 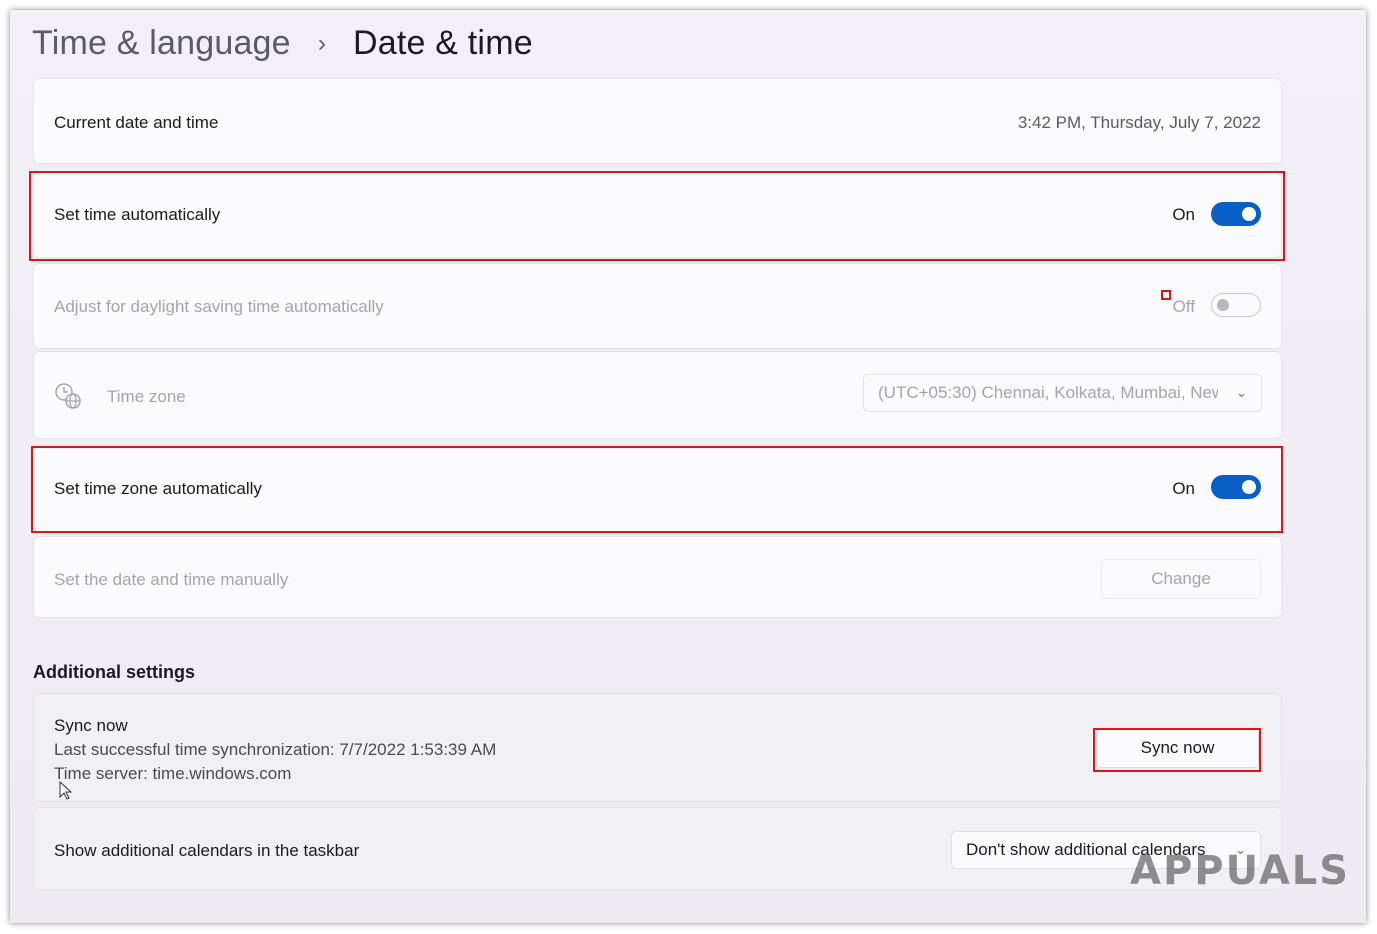 What do you see at coordinates (657, 577) in the screenshot?
I see `manual-datetime-row: Set the date and time manually Change` at bounding box center [657, 577].